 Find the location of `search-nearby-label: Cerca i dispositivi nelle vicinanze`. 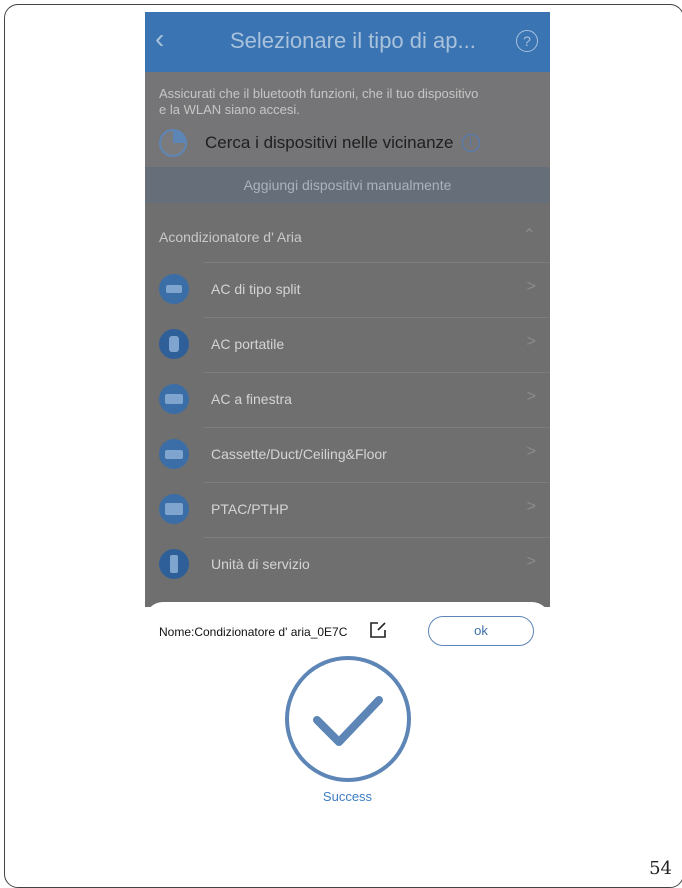

search-nearby-label: Cerca i dispositivi nelle vicinanze is located at coordinates (329, 143).